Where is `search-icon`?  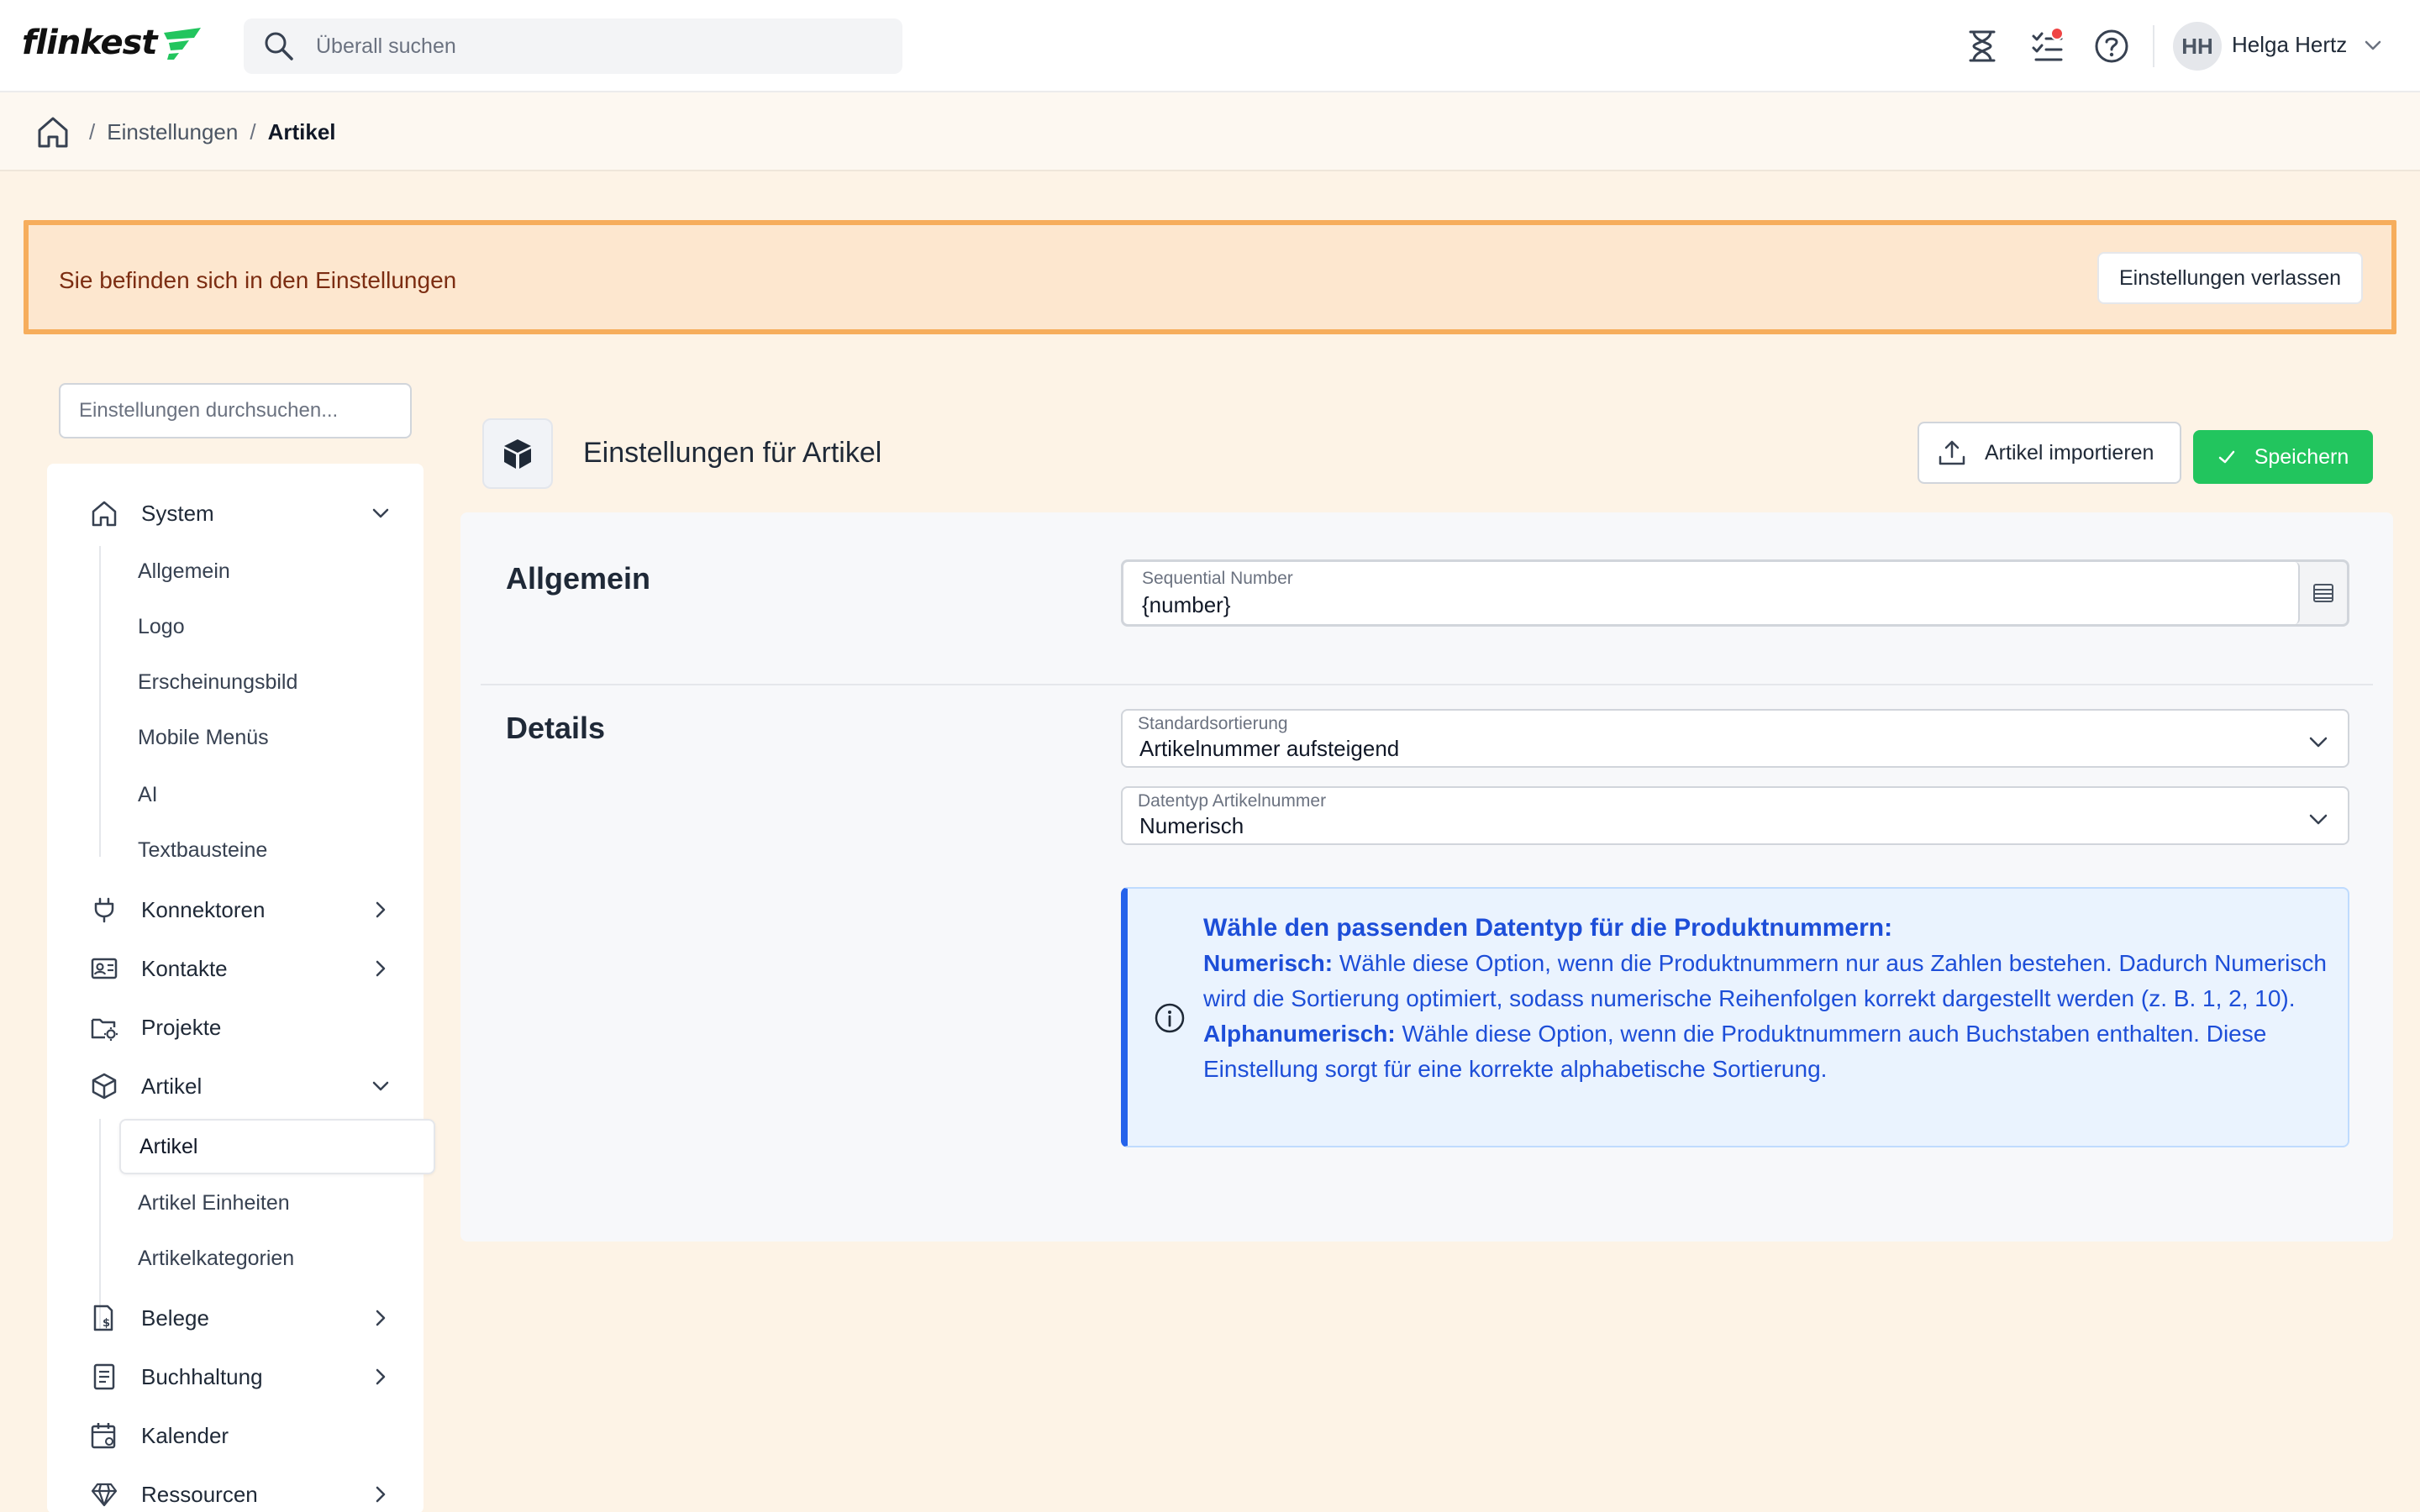 search-icon is located at coordinates (279, 46).